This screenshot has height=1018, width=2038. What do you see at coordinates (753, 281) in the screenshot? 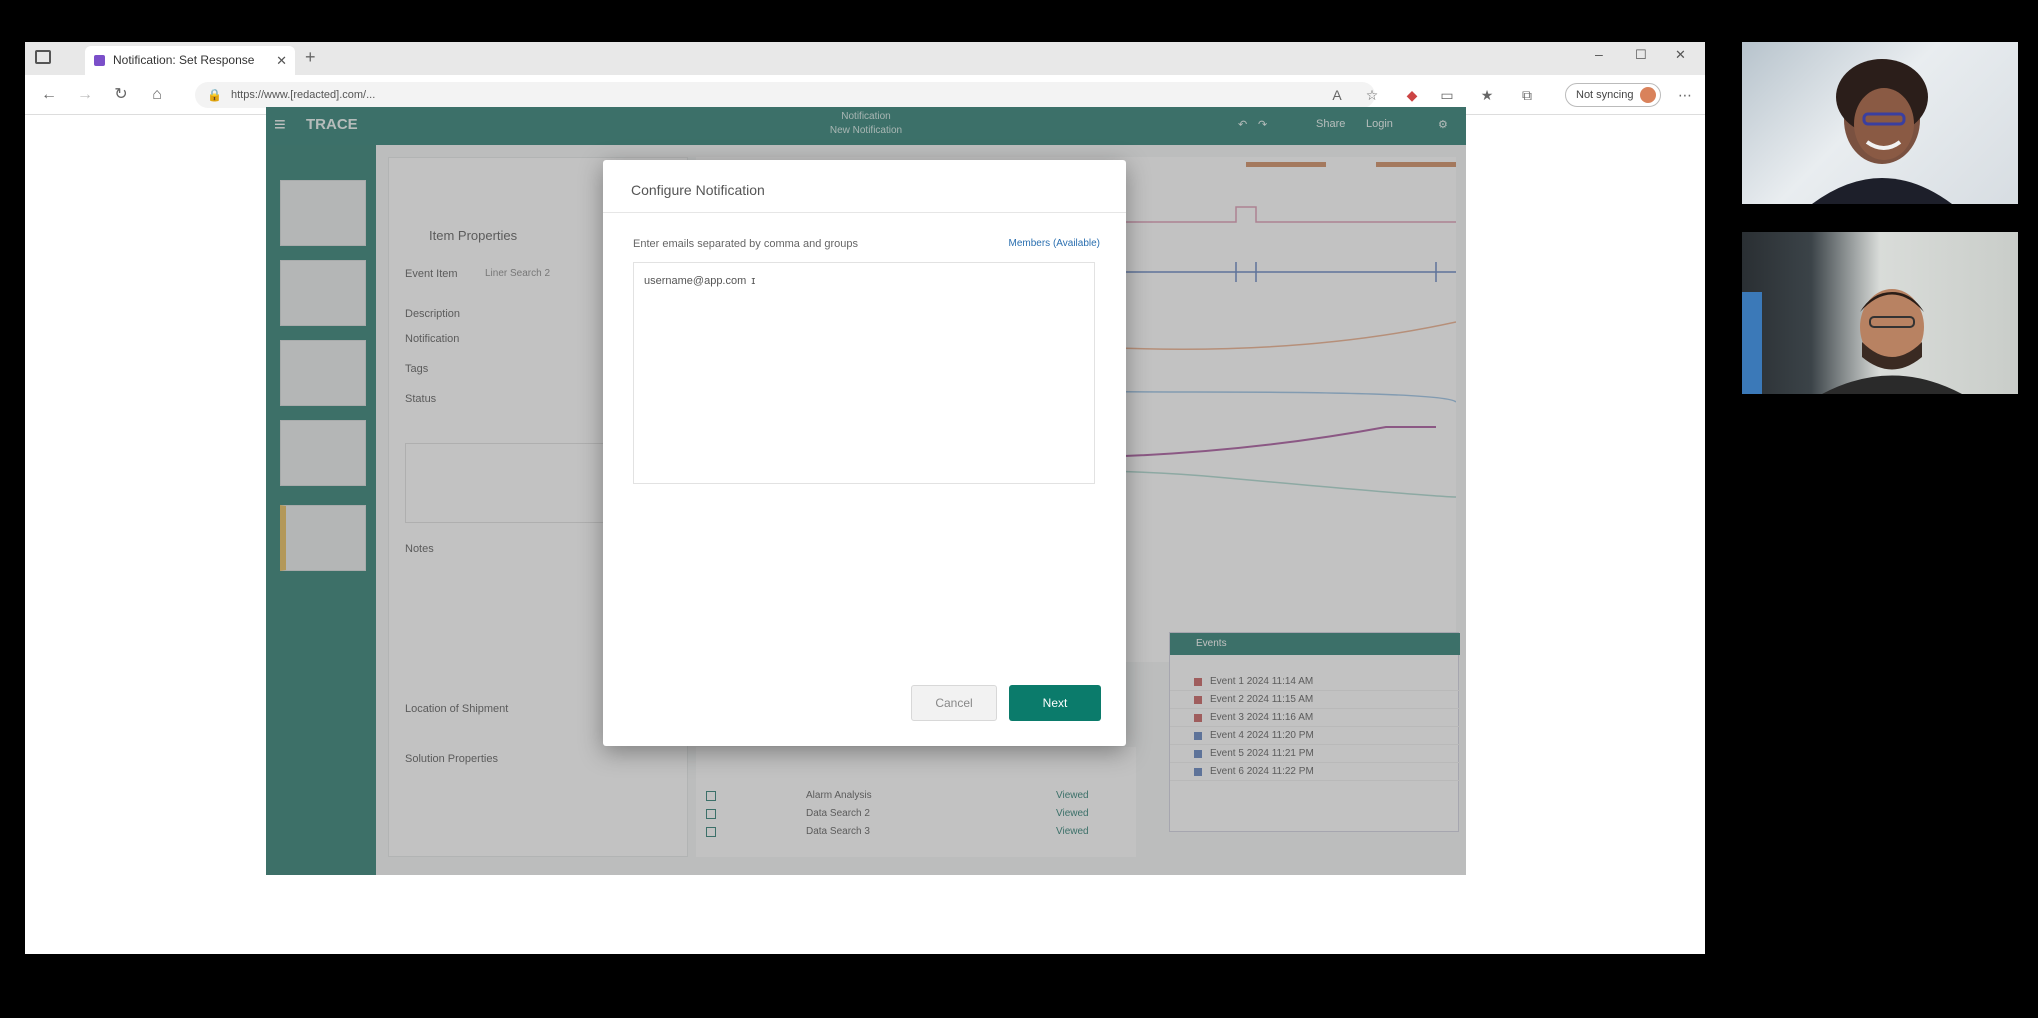
I see `text-cursor-icon: ɪ` at bounding box center [753, 281].